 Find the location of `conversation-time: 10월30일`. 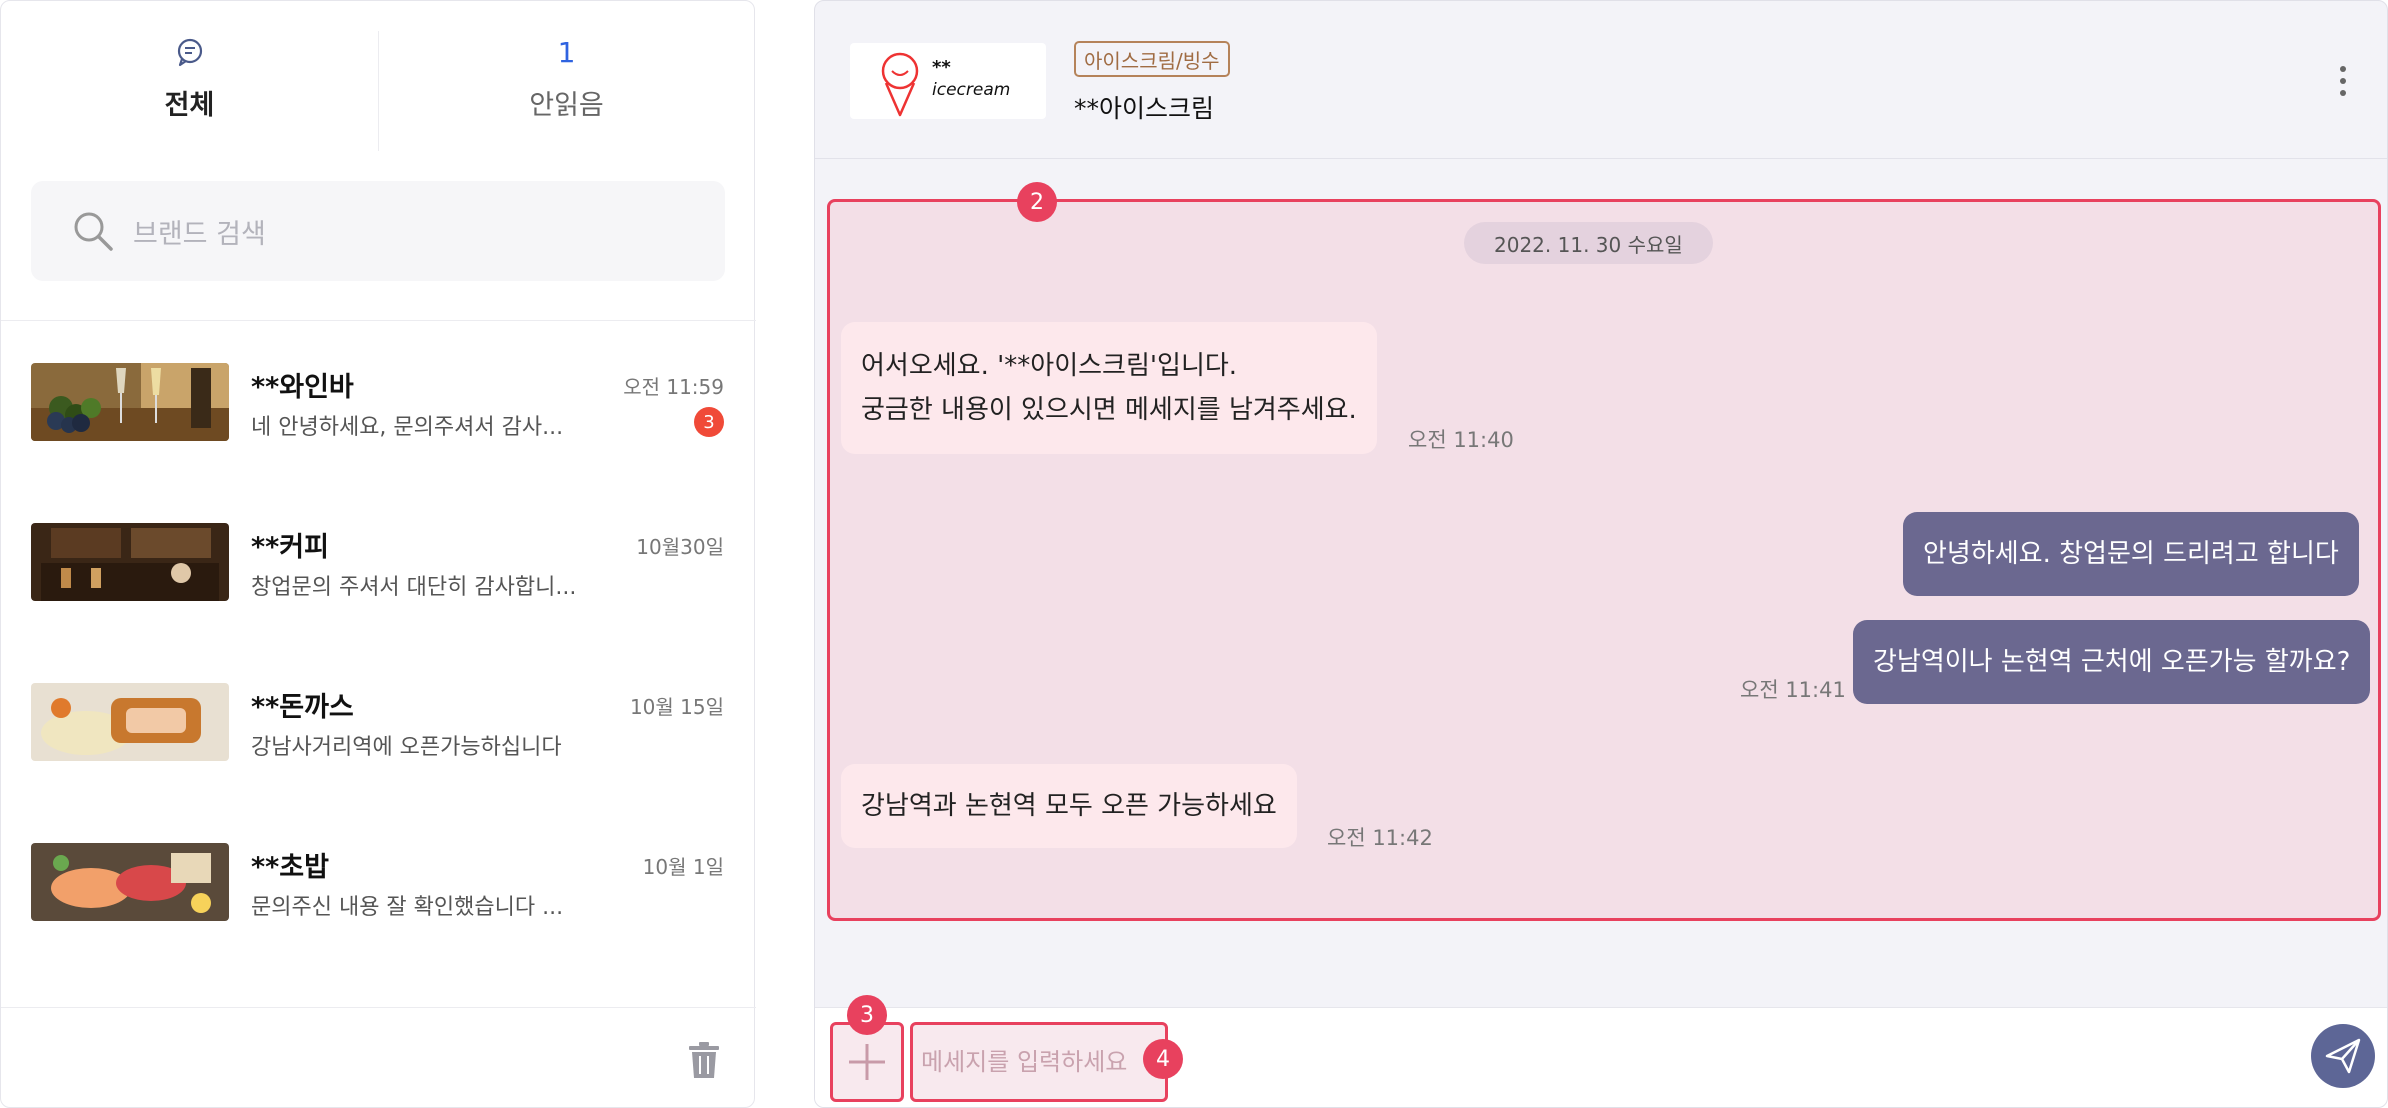

conversation-time: 10월30일 is located at coordinates (680, 547).